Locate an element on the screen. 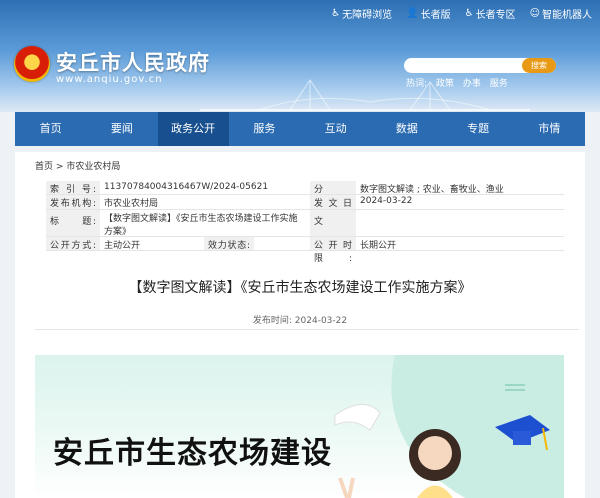  elder-zone-label: 长者专区 is located at coordinates (495, 15).